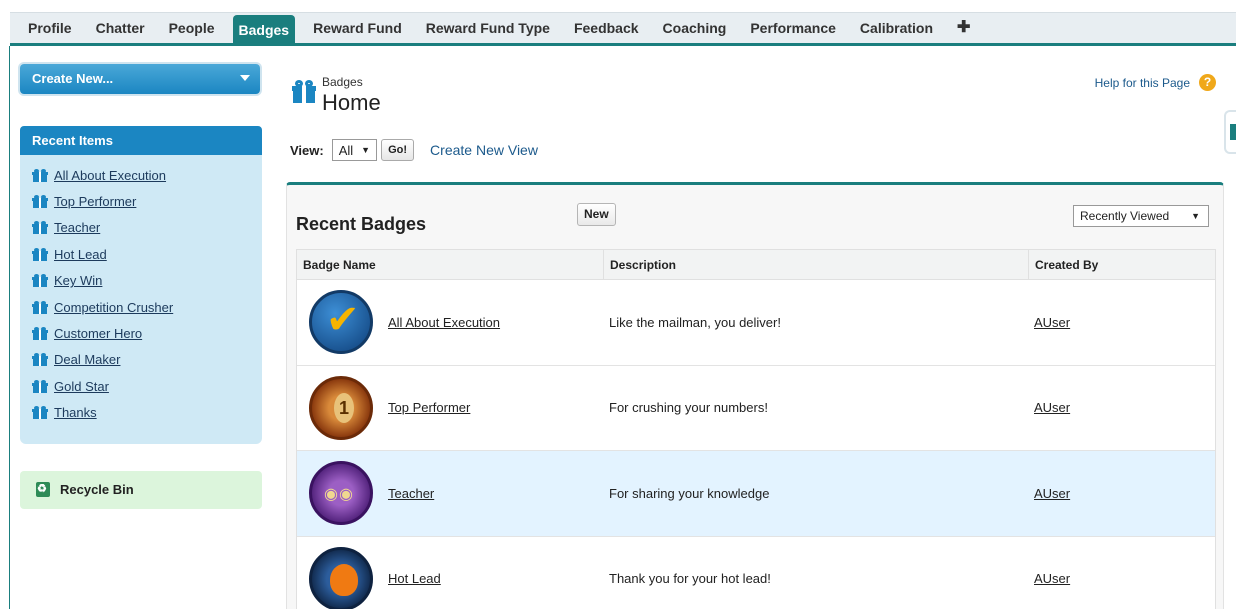  I want to click on view-select-value: All, so click(346, 150).